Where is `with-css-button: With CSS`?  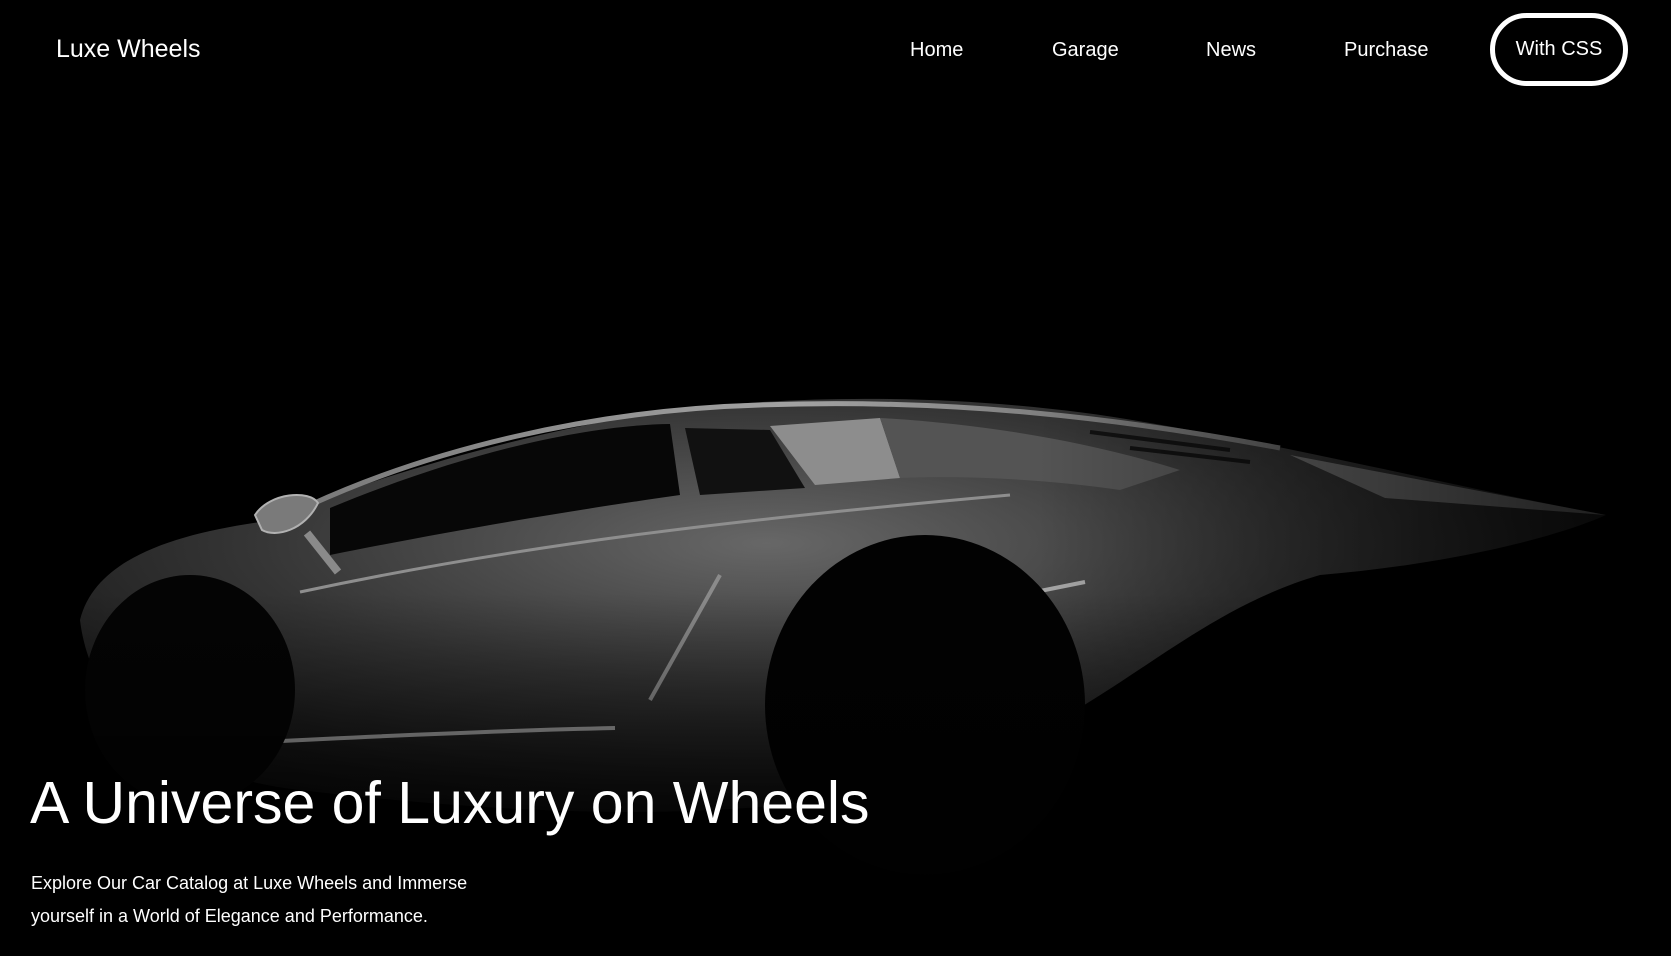 with-css-button: With CSS is located at coordinates (1559, 49).